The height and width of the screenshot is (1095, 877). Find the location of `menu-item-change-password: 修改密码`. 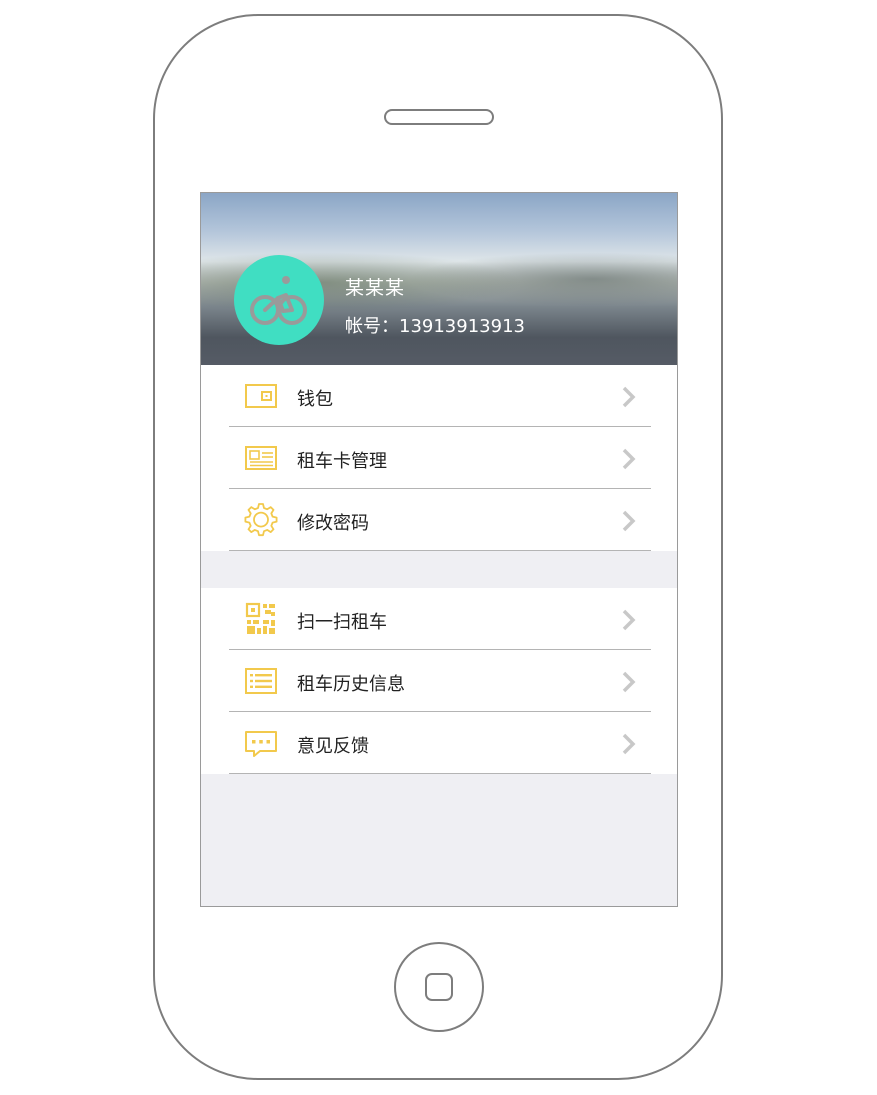

menu-item-change-password: 修改密码 is located at coordinates (439, 520).